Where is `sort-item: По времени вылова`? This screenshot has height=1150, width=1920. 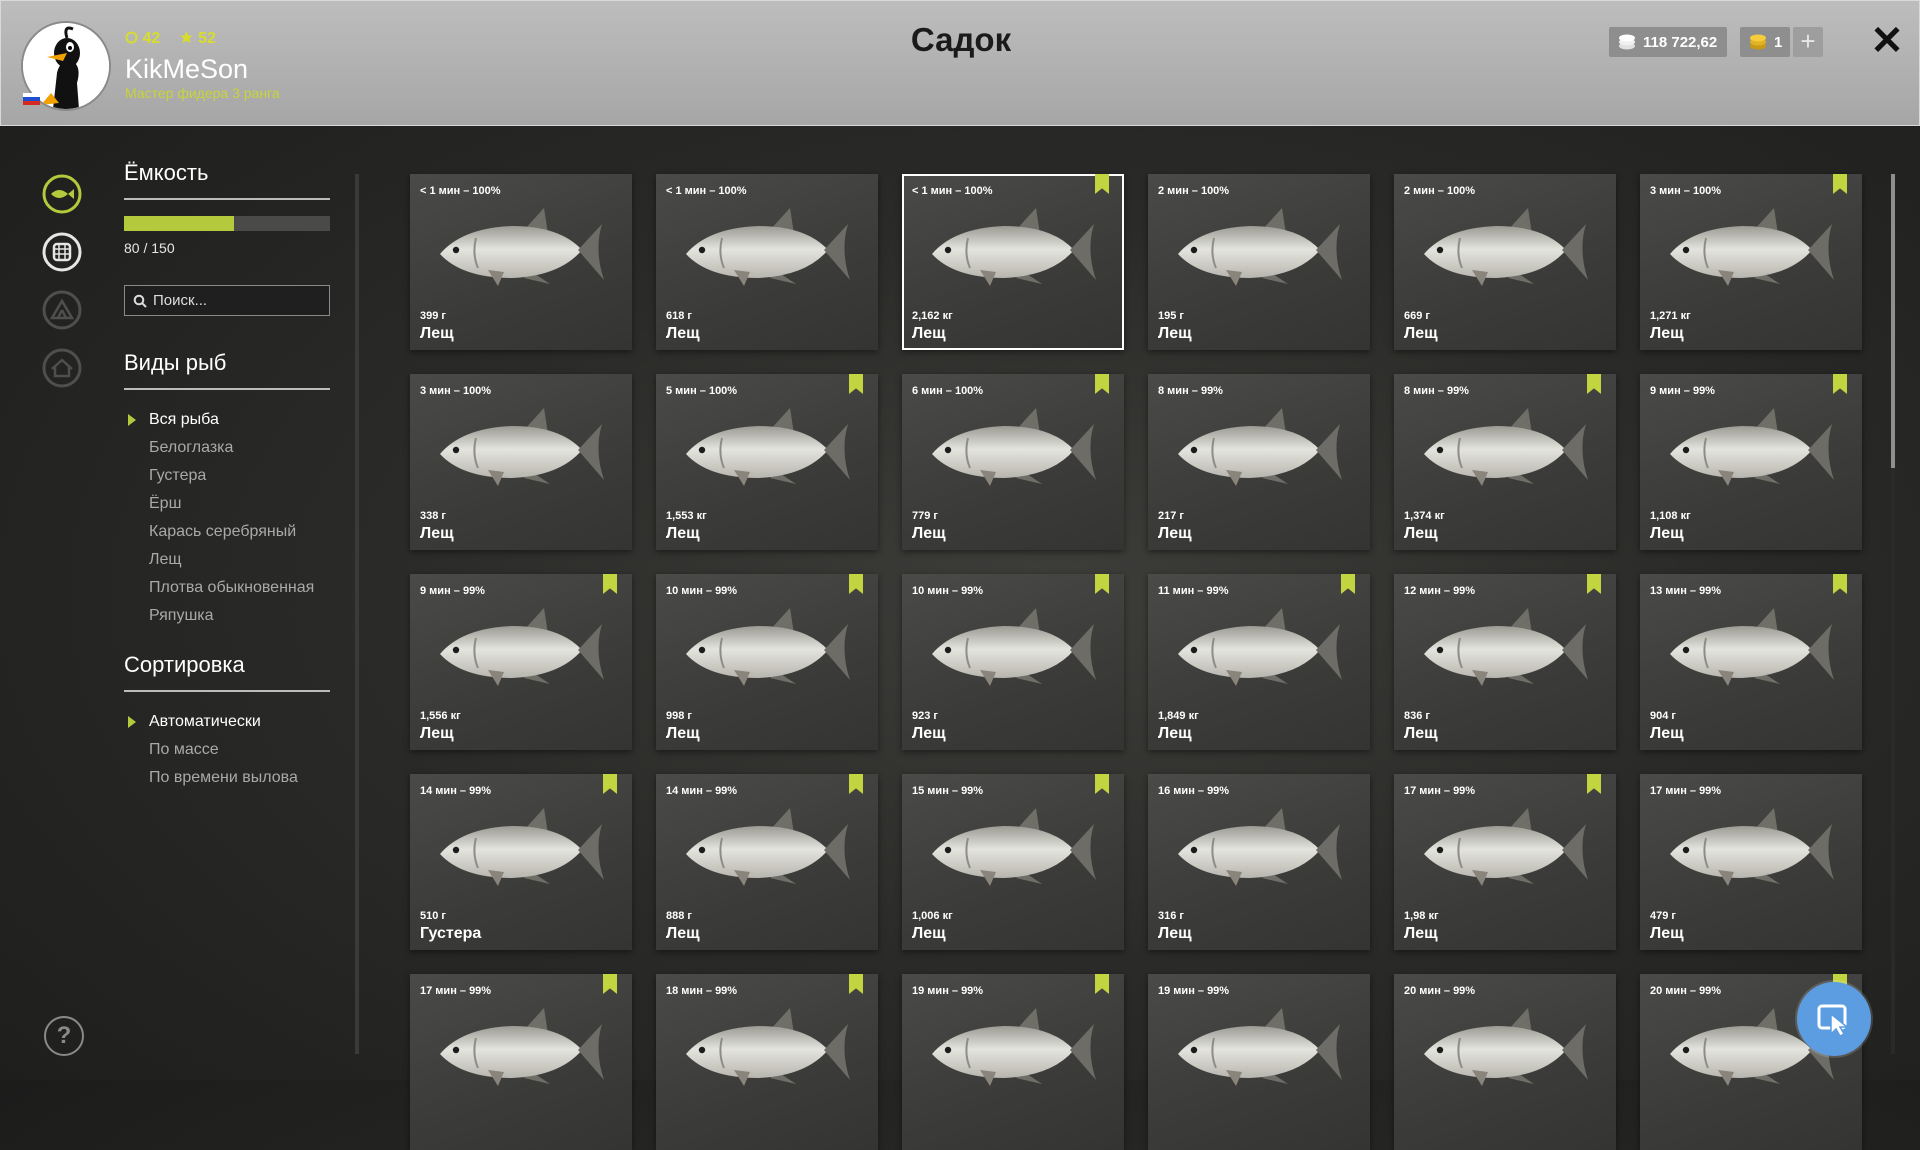 sort-item: По времени вылова is located at coordinates (227, 778).